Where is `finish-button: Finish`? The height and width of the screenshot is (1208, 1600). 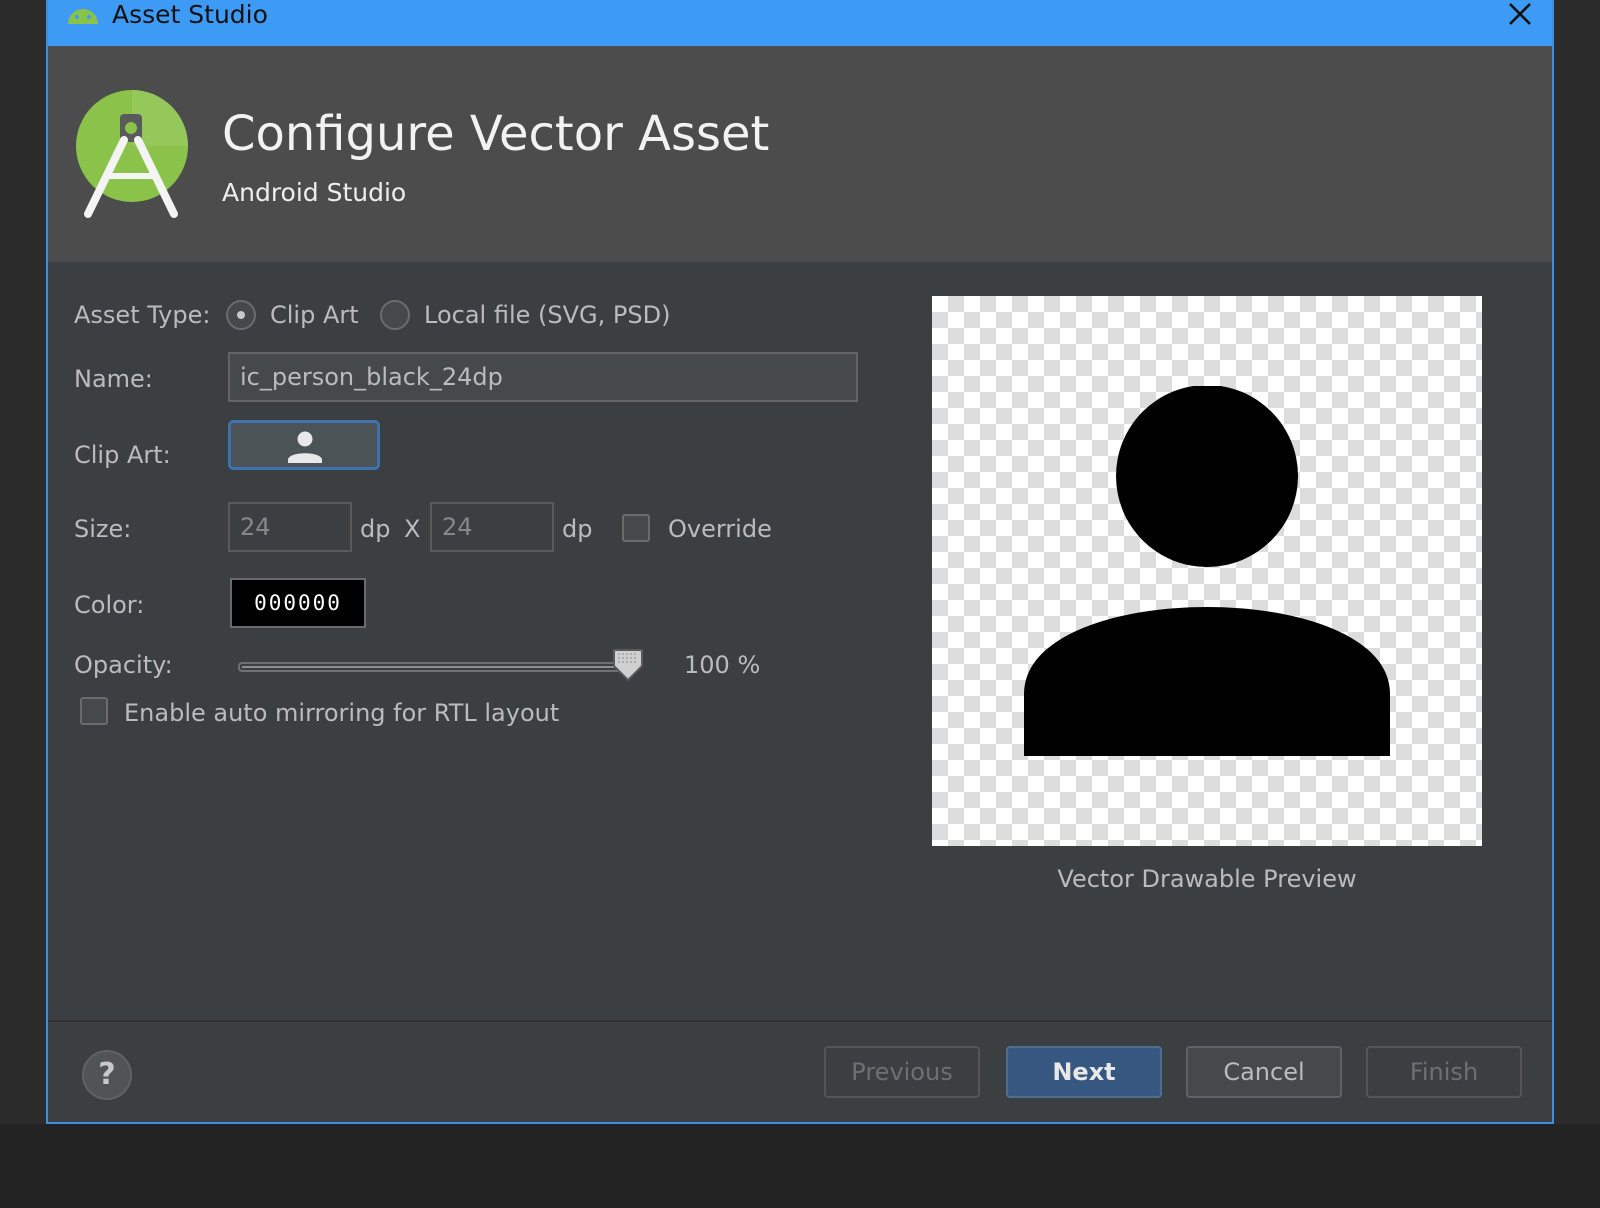
finish-button: Finish is located at coordinates (1444, 1072).